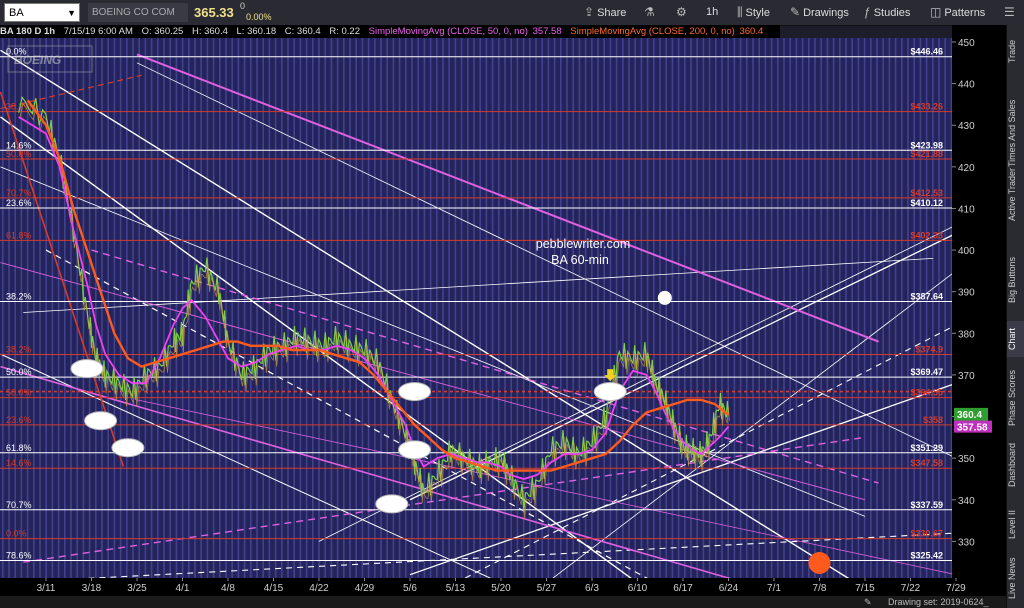 Image resolution: width=1024 pixels, height=608 pixels. What do you see at coordinates (957, 12) in the screenshot?
I see `patterns-button: ◫ Patterns` at bounding box center [957, 12].